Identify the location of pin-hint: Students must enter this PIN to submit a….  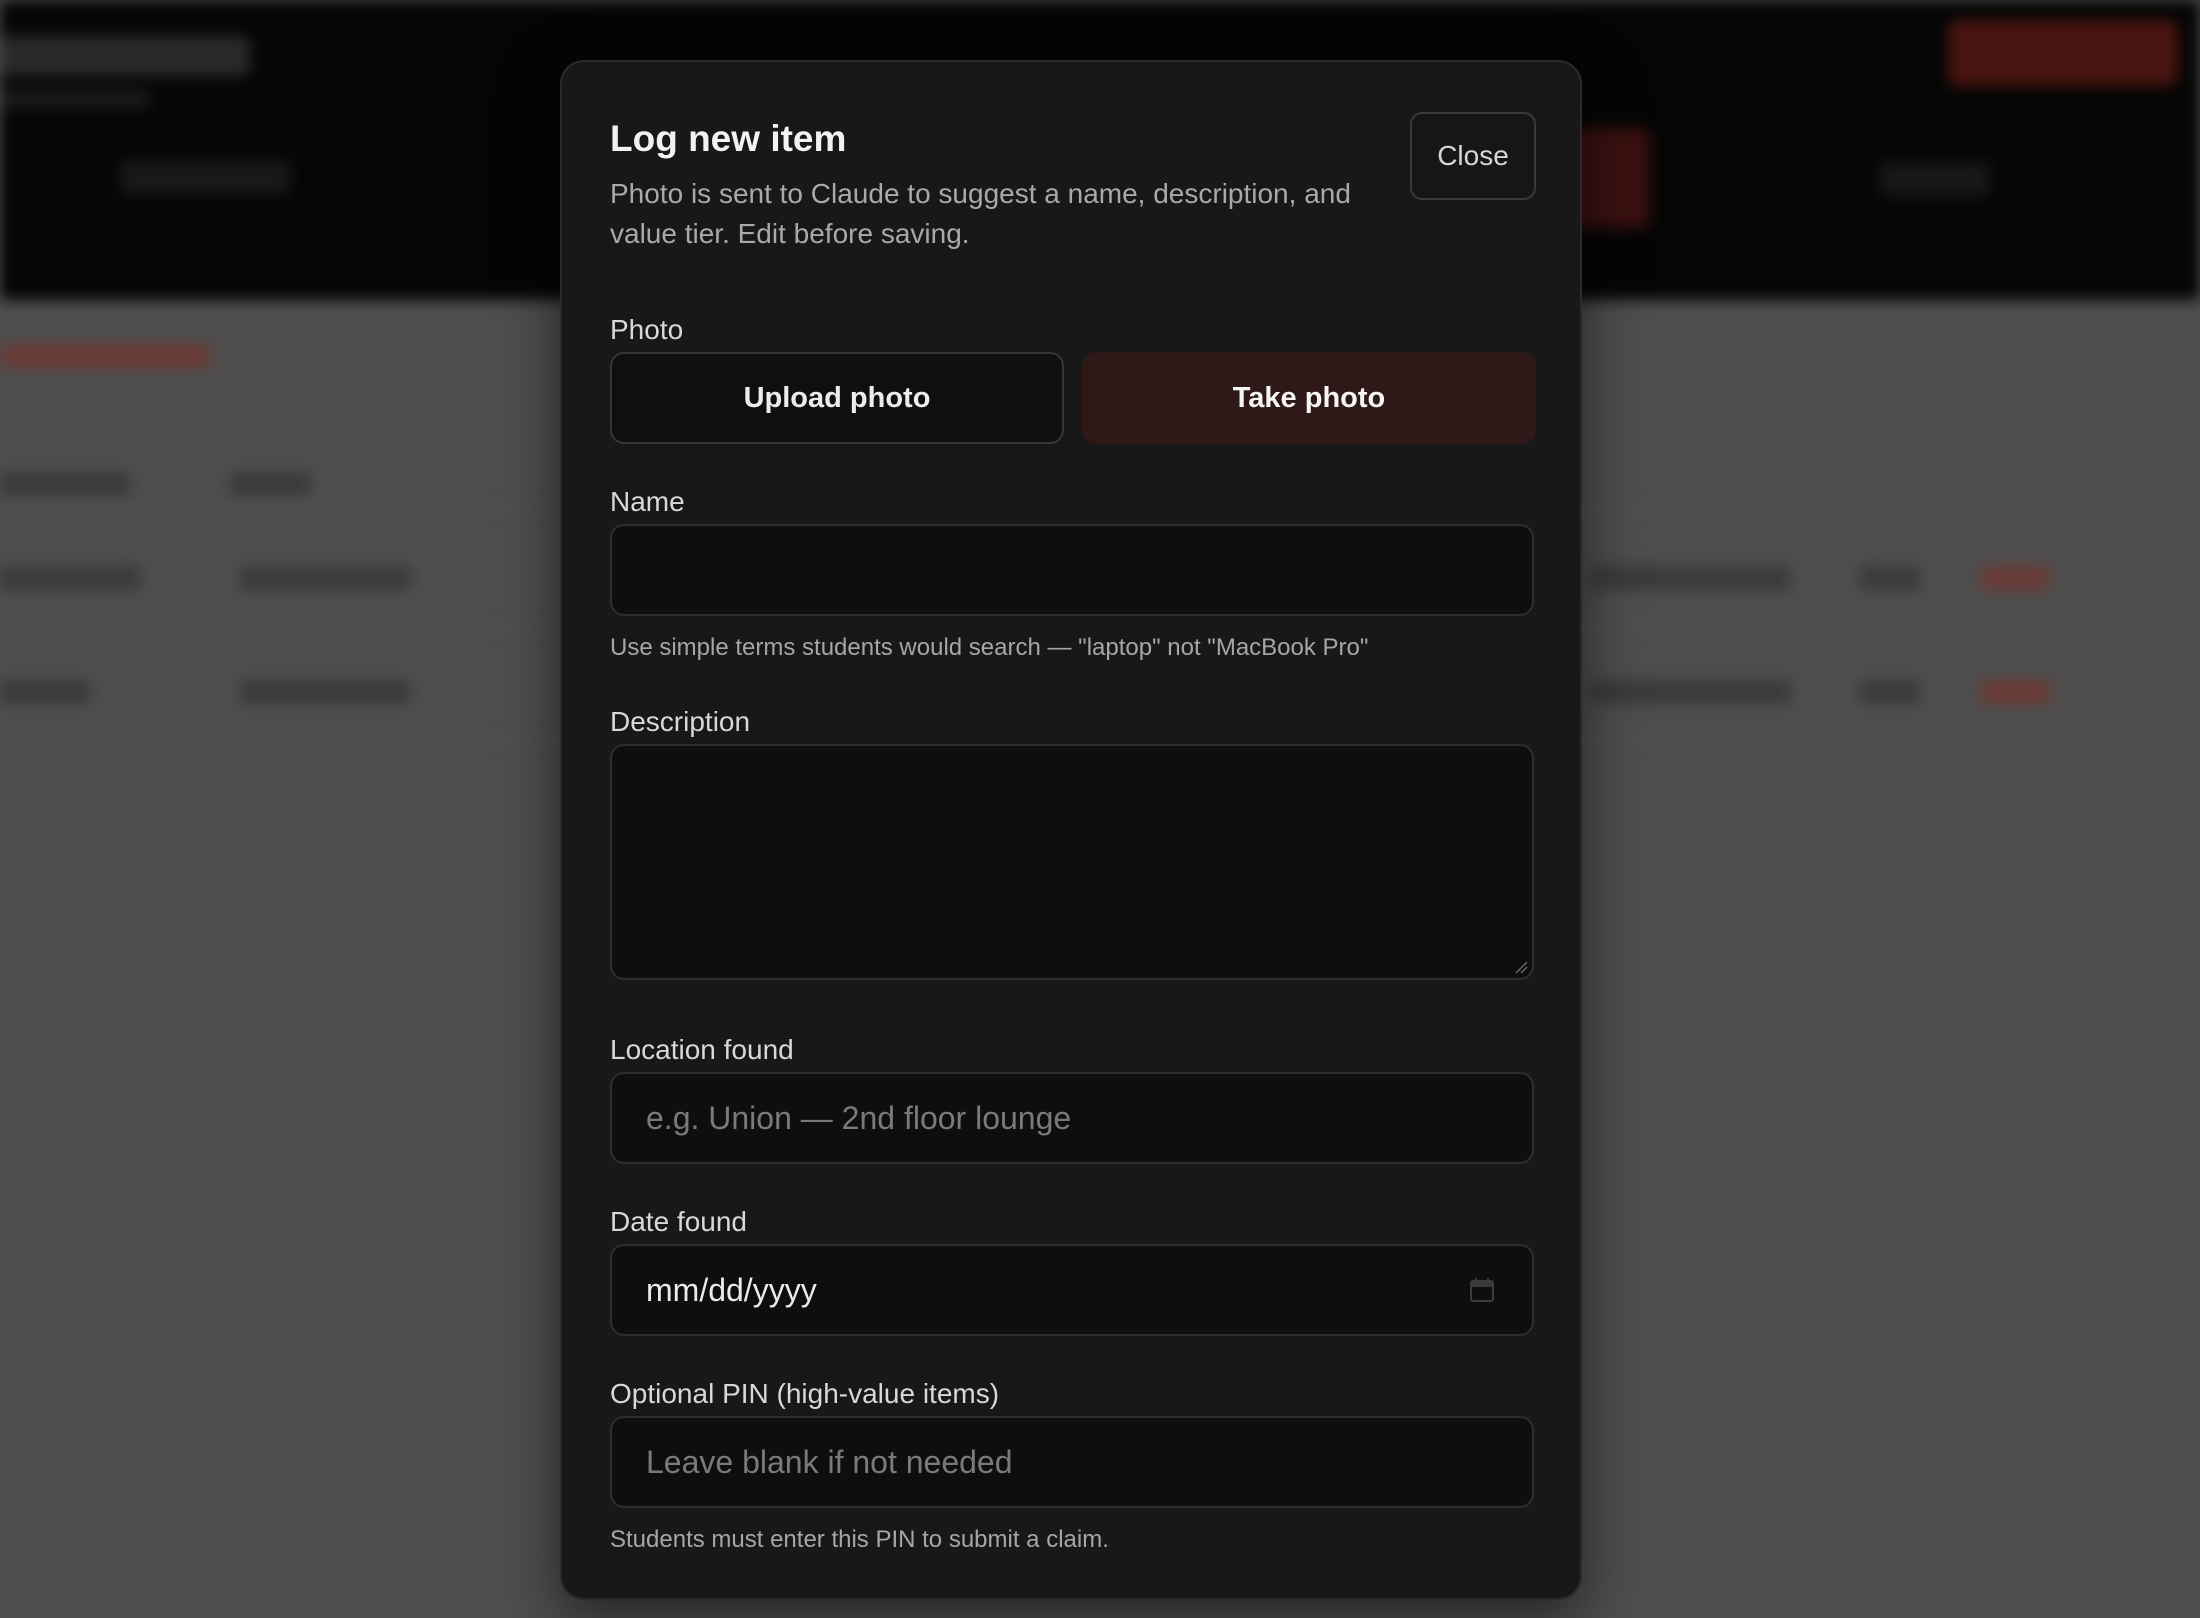
(859, 1539).